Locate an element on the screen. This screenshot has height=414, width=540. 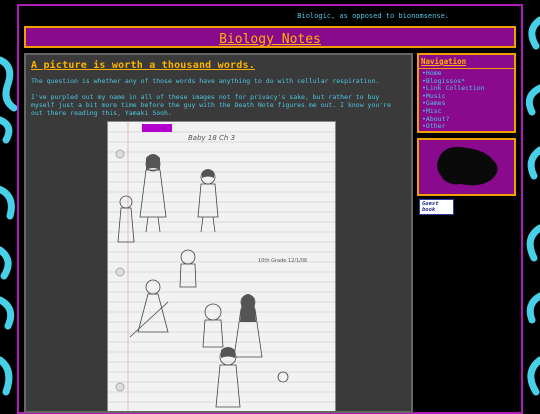
post-title-link: A picture is worth a thousand words. is located at coordinates (143, 65).